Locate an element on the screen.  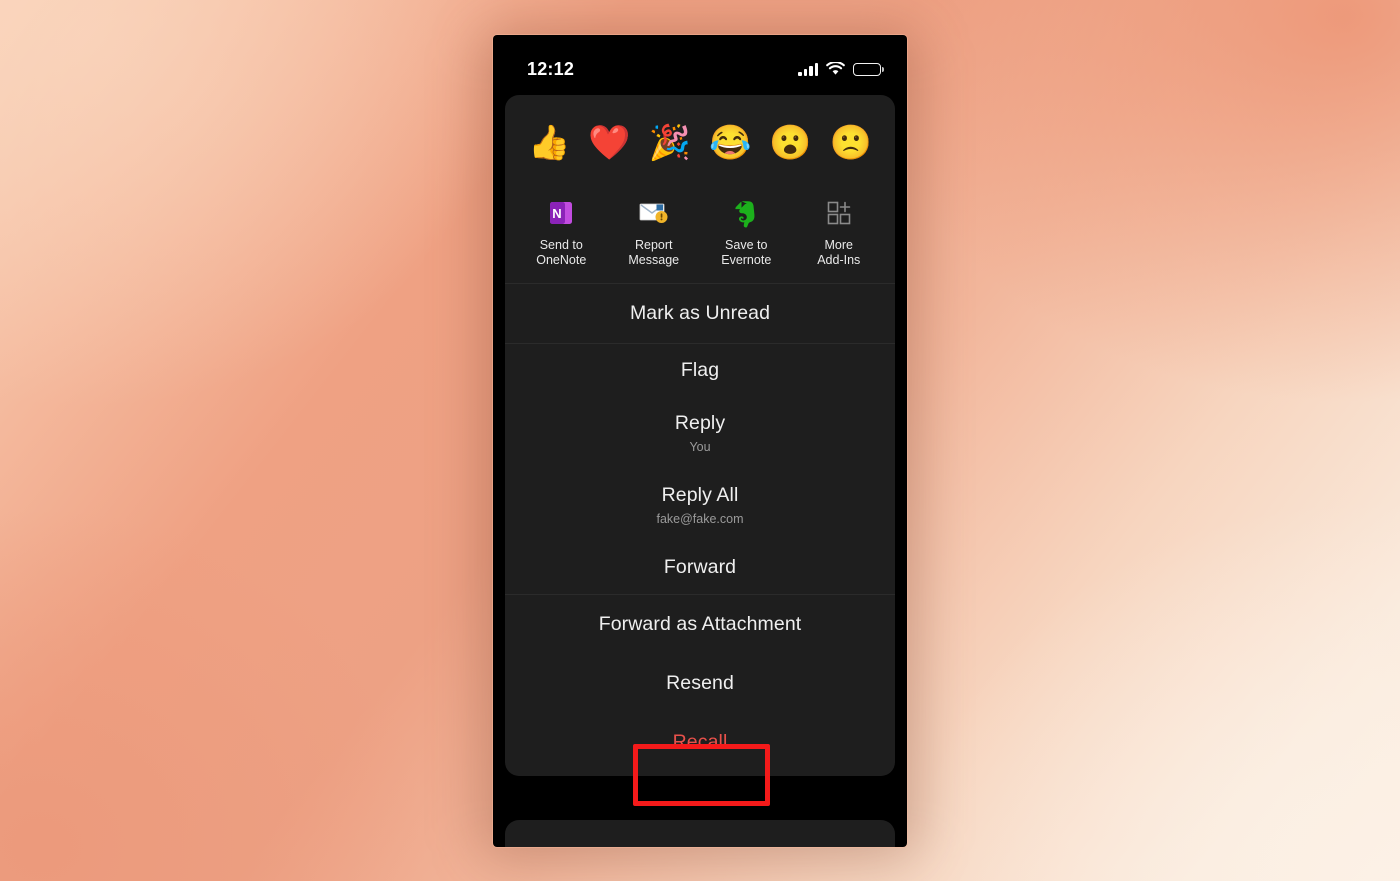
menu-item-subtitle: You is located at coordinates (700, 447).